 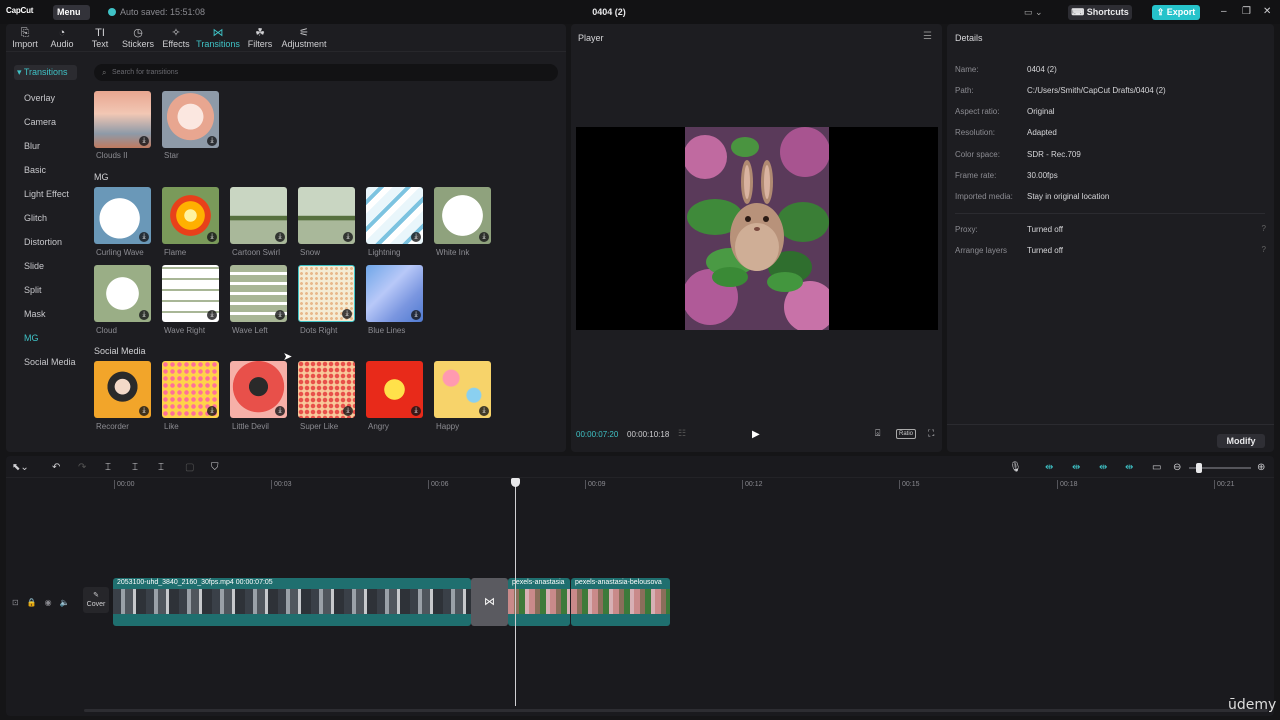 I want to click on transition-thumb-super-like: ⤓, so click(x=326, y=389).